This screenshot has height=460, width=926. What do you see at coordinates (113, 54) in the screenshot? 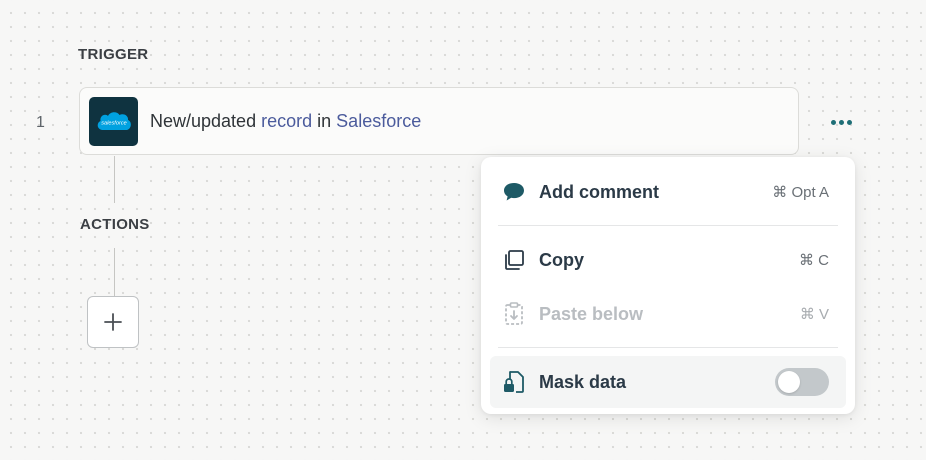
I see `trigger-section-label: TRIGGER` at bounding box center [113, 54].